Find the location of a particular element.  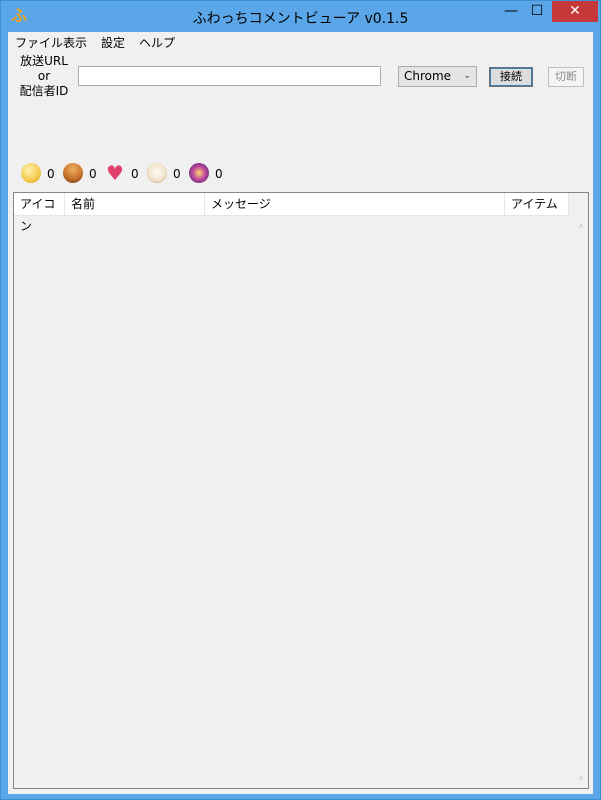

column-header-name: 名前 is located at coordinates (135, 204).